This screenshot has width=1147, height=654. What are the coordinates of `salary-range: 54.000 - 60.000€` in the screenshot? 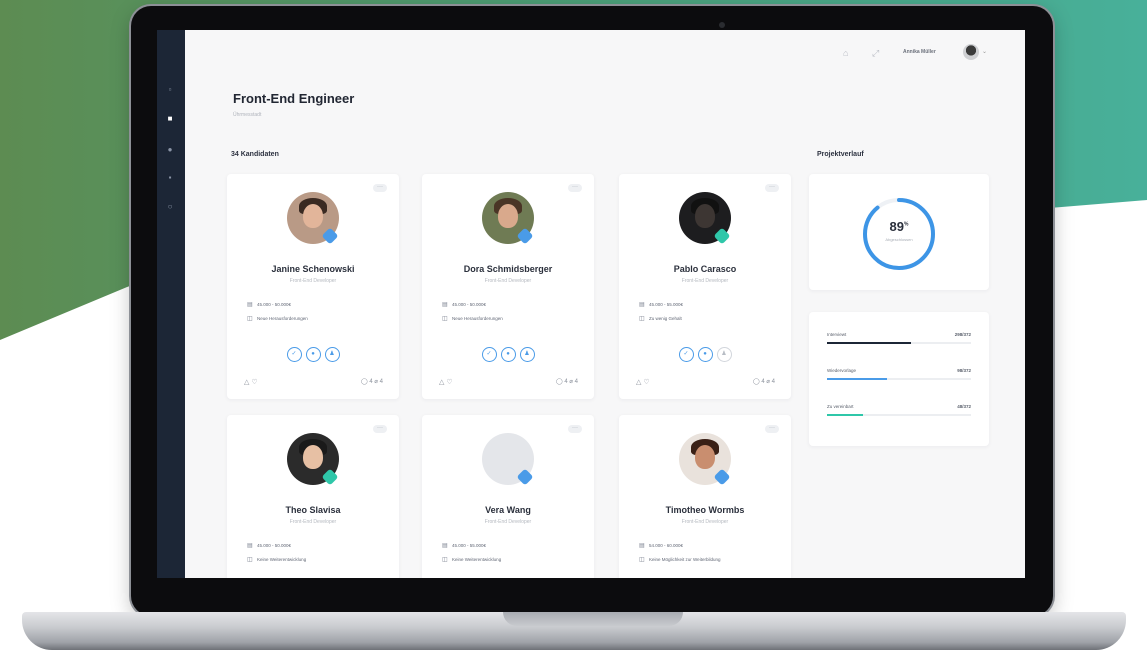 It's located at (666, 545).